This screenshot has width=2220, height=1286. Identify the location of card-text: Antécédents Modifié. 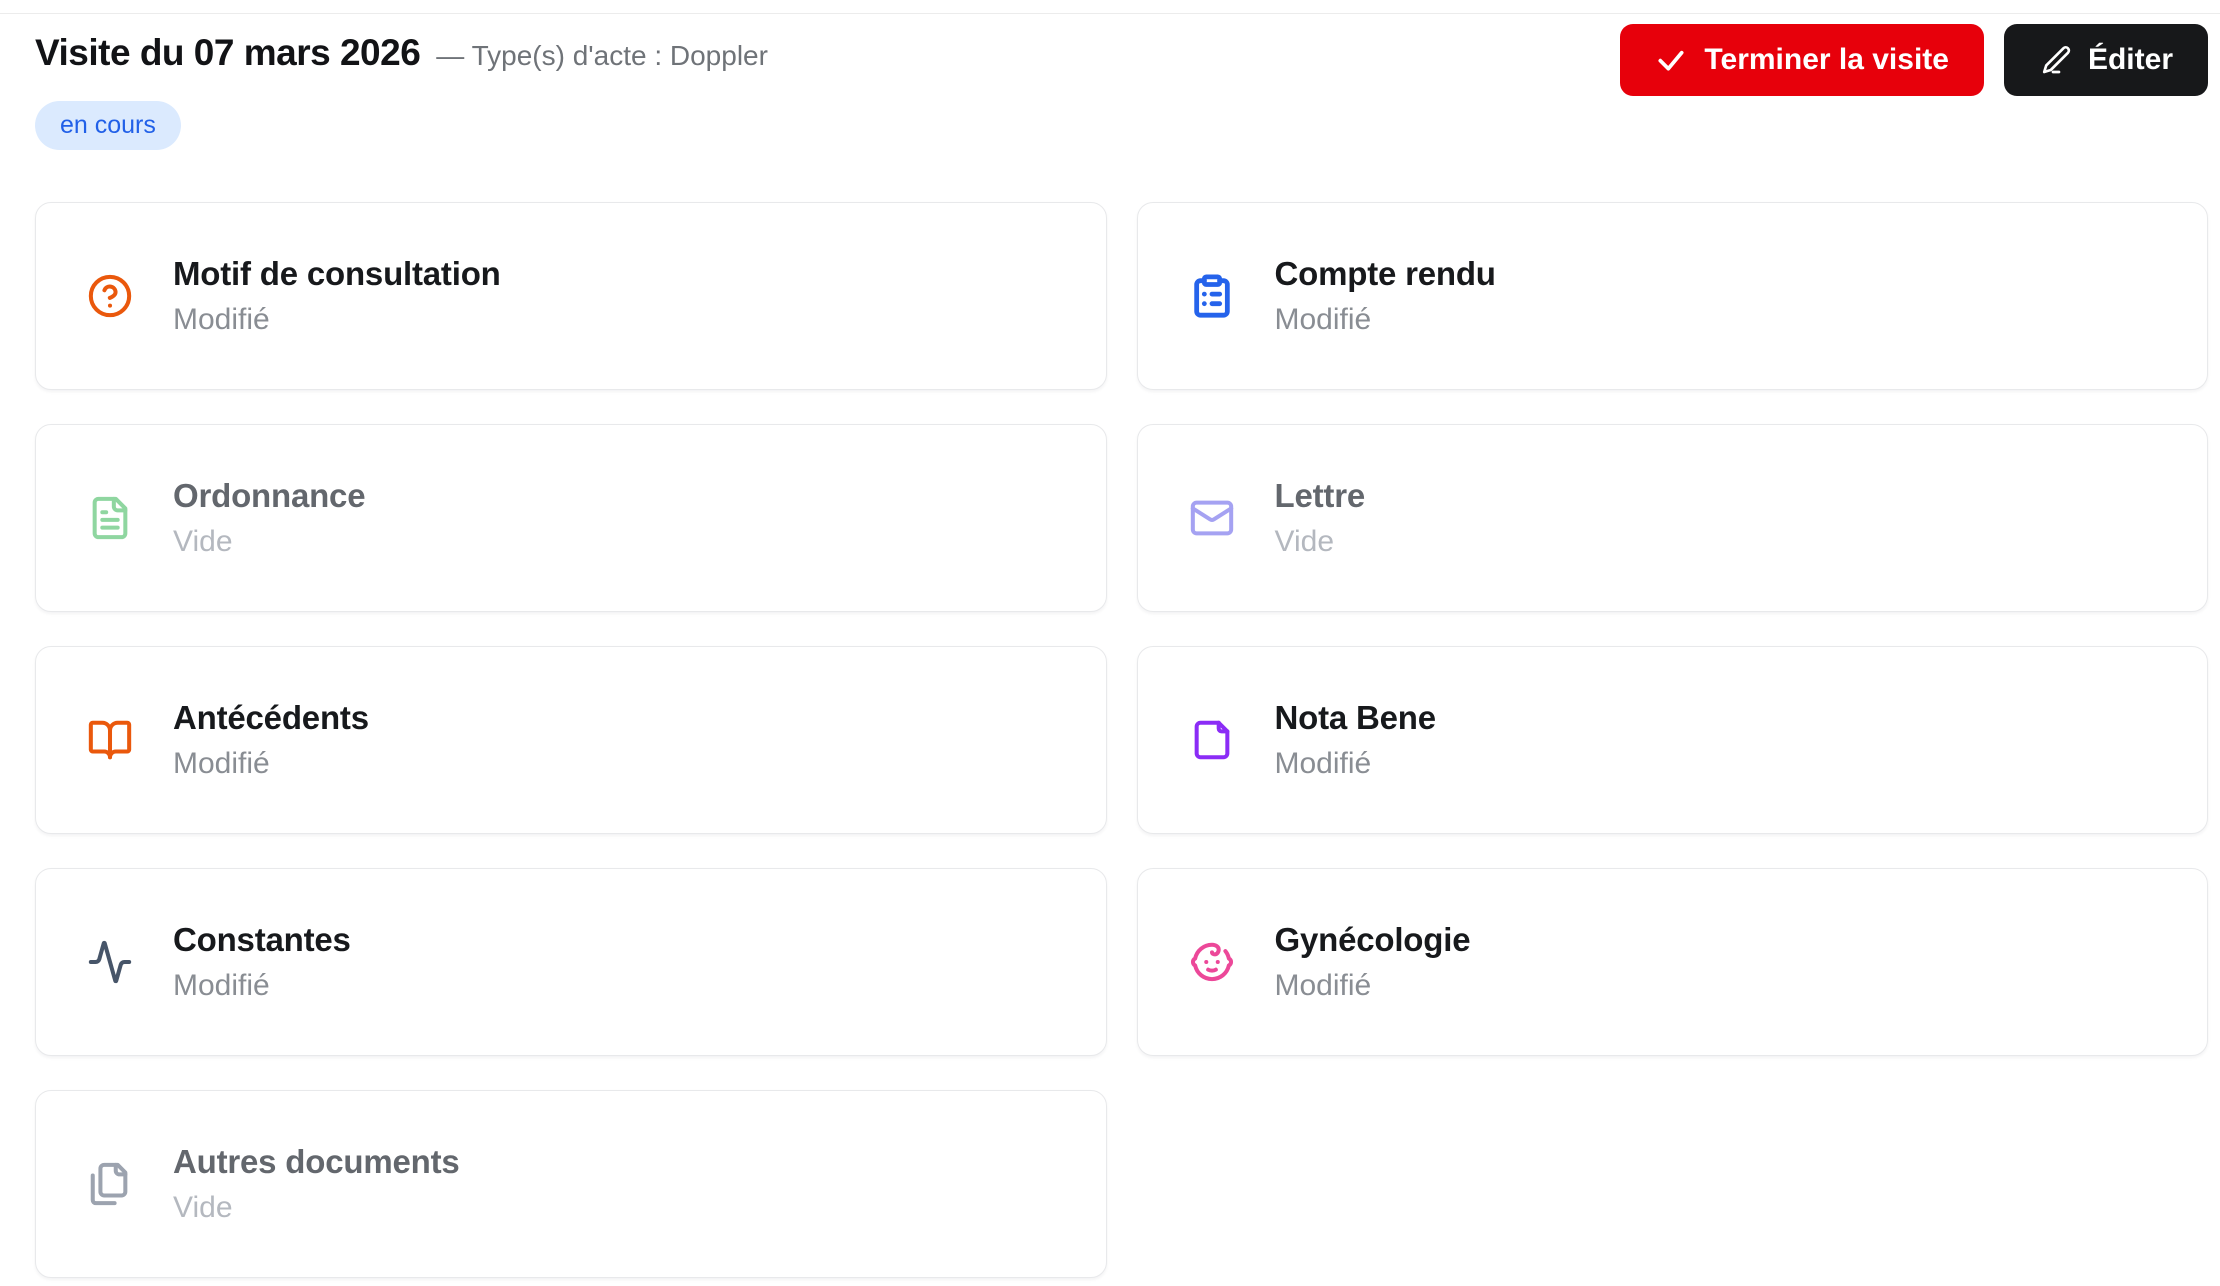
(271, 740).